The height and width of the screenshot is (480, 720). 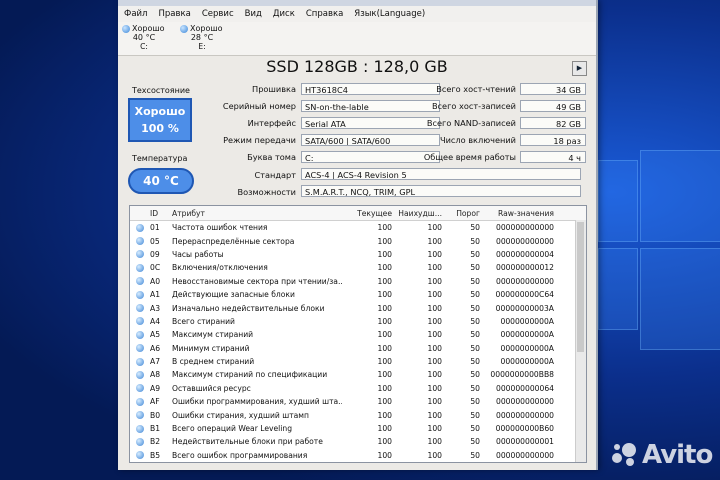 I want to click on menu-language: Язык(Language), so click(x=389, y=14).